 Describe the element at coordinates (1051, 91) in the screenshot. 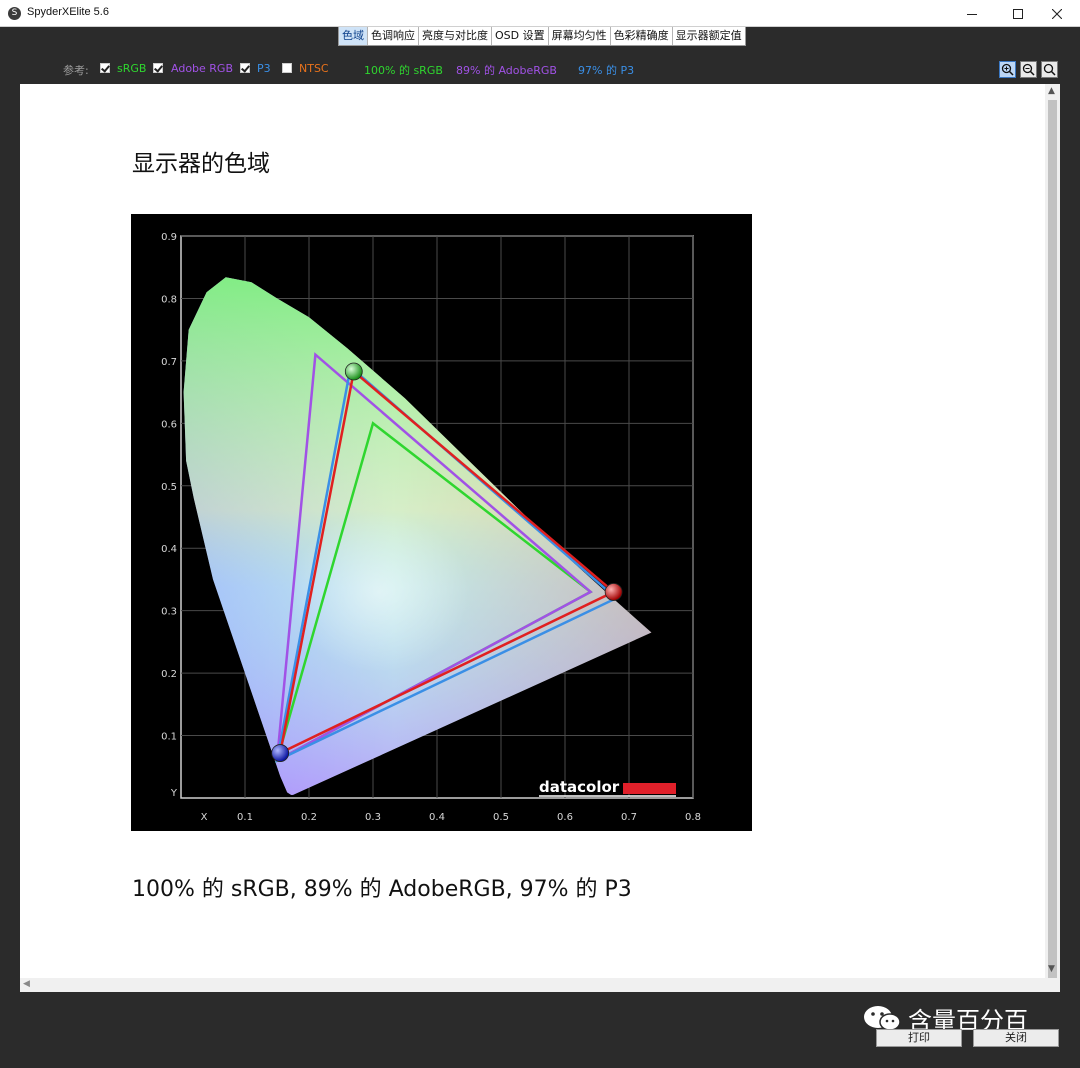

I see `scroll-up-icon: ▲` at that location.